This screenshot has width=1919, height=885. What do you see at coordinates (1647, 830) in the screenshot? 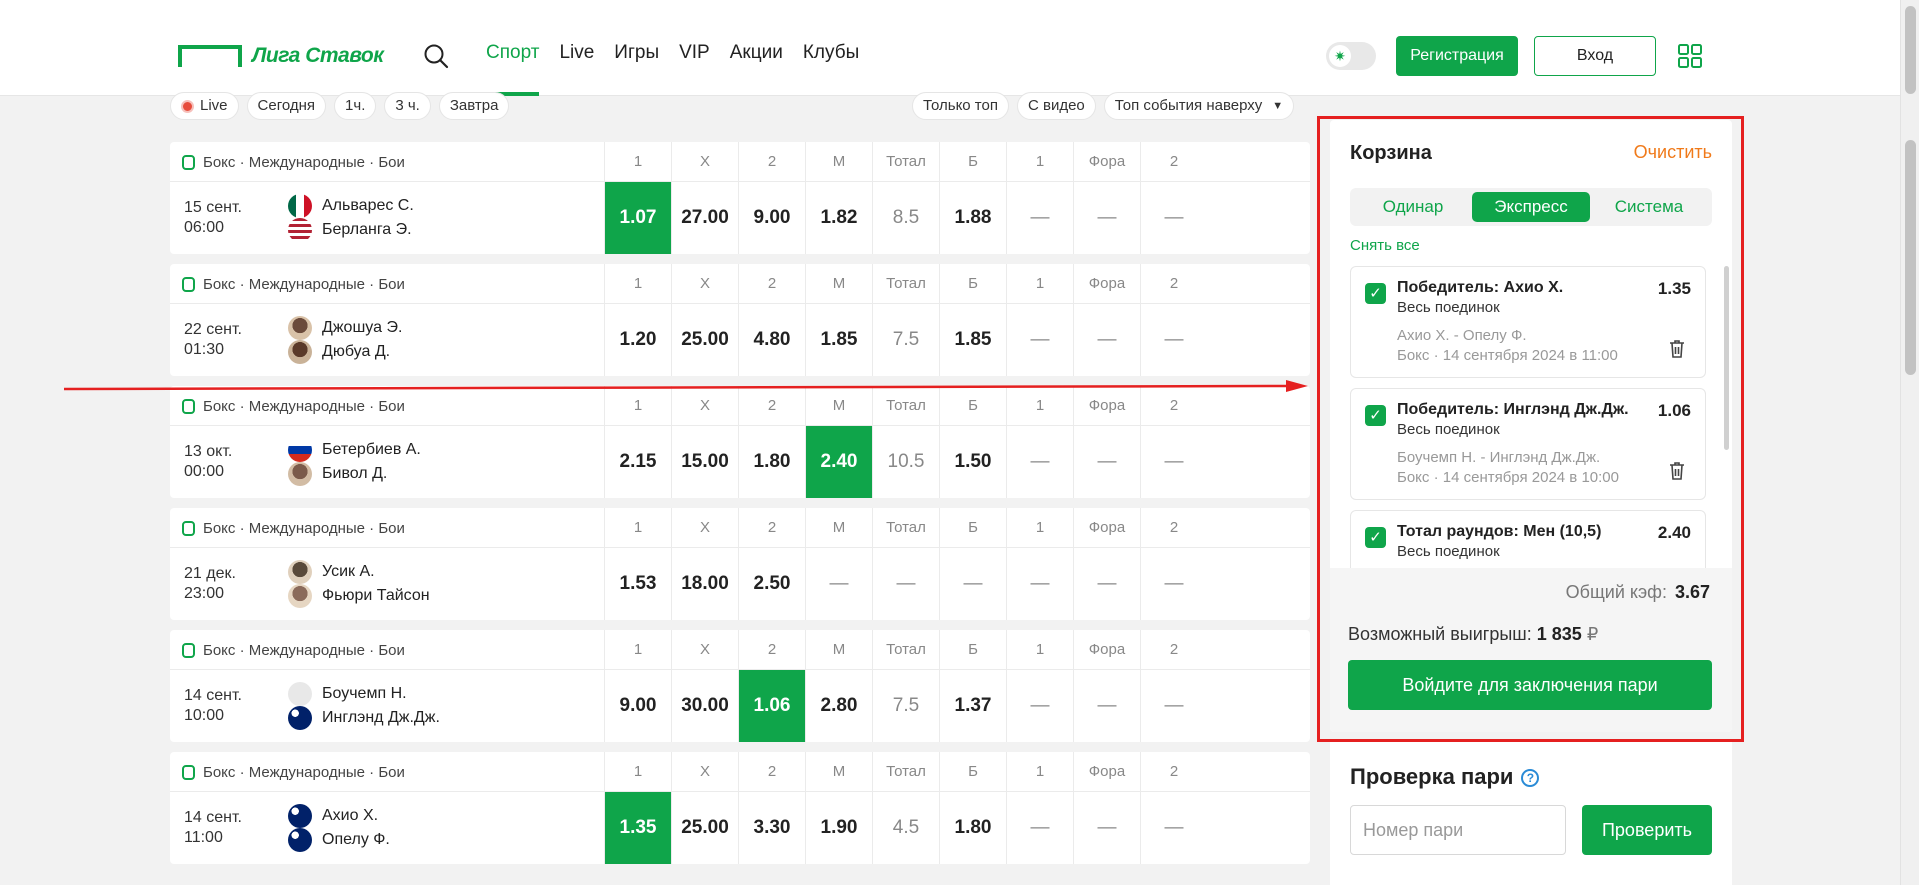
I see `check-button: Проверить` at bounding box center [1647, 830].